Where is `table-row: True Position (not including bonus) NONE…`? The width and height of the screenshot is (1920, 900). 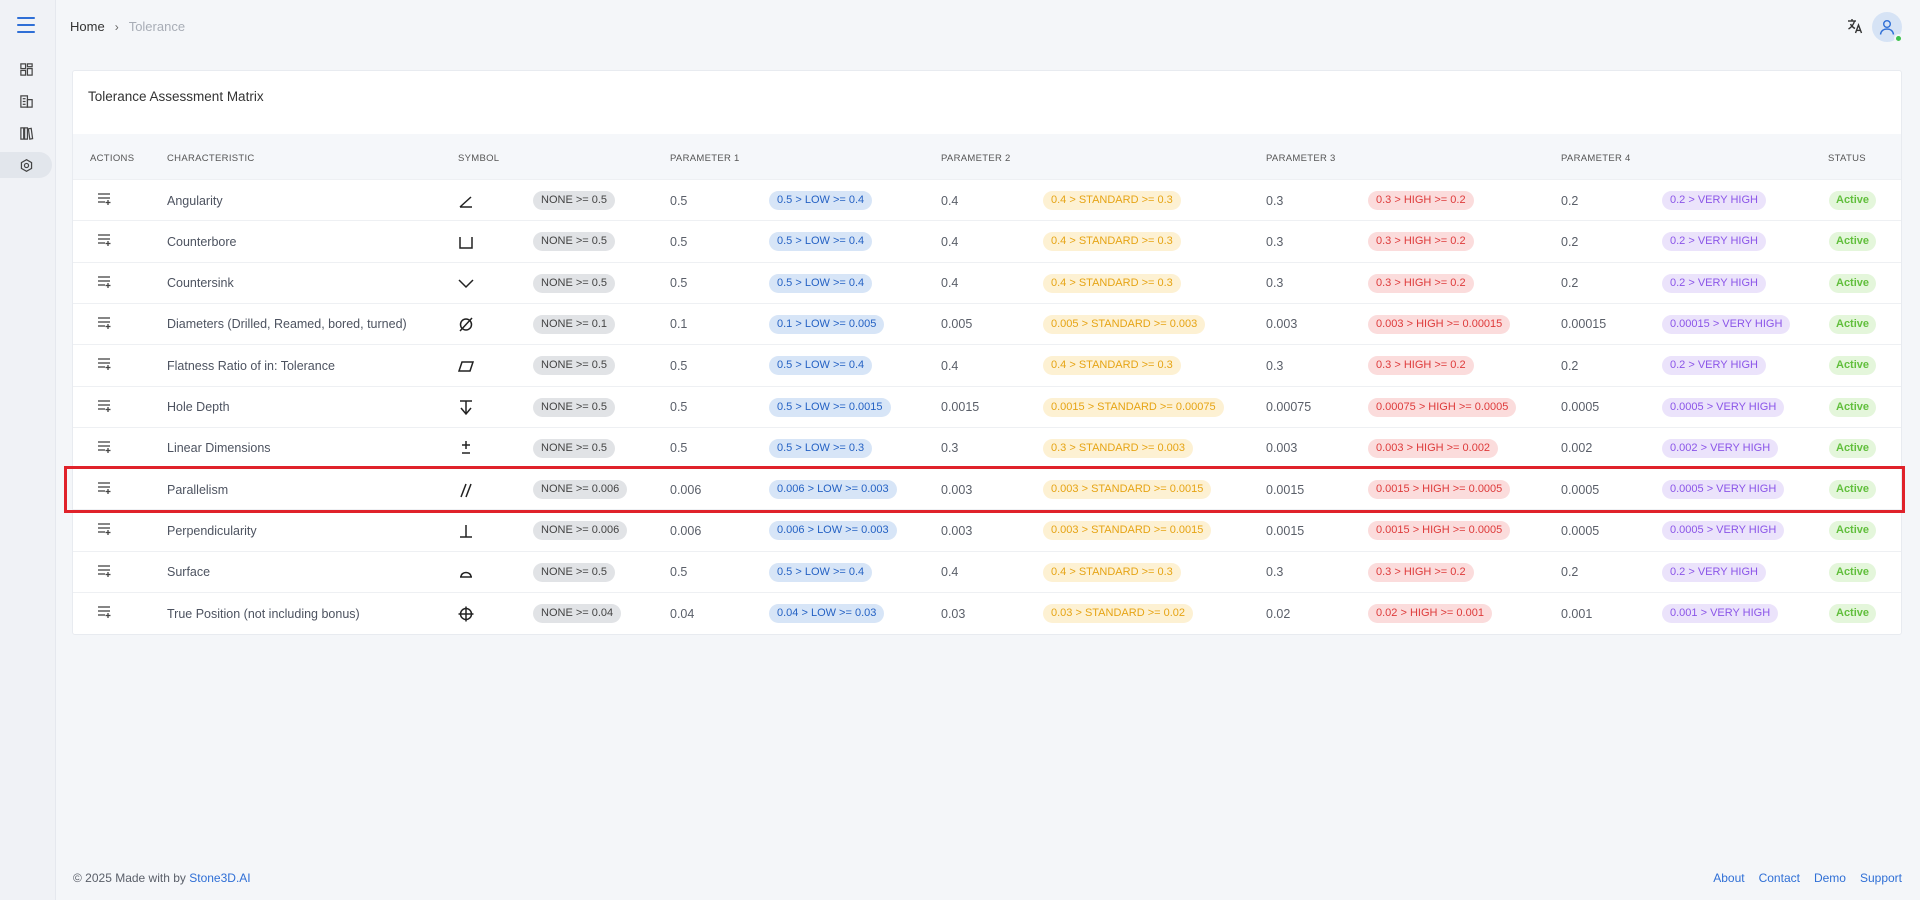
table-row: True Position (not including bonus) NONE… is located at coordinates (987, 612).